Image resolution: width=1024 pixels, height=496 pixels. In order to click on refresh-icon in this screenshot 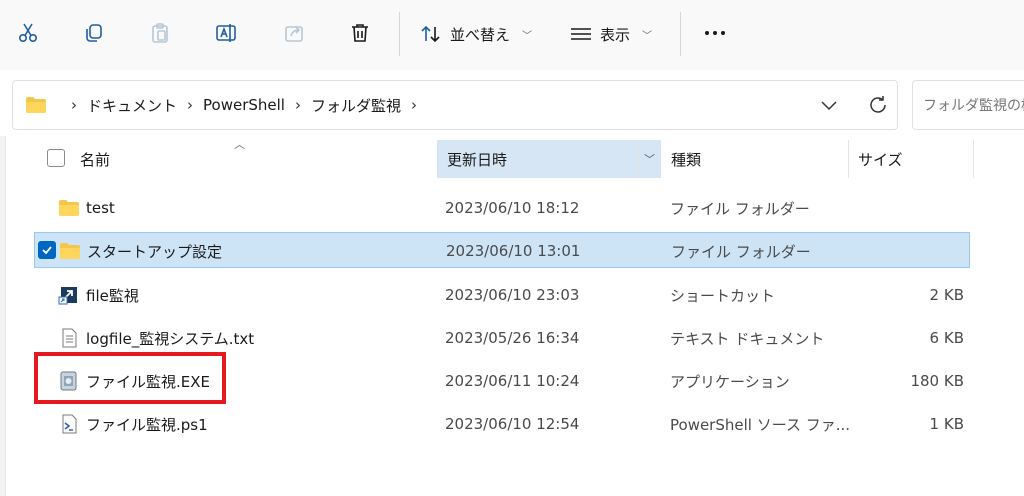, I will do `click(878, 105)`.